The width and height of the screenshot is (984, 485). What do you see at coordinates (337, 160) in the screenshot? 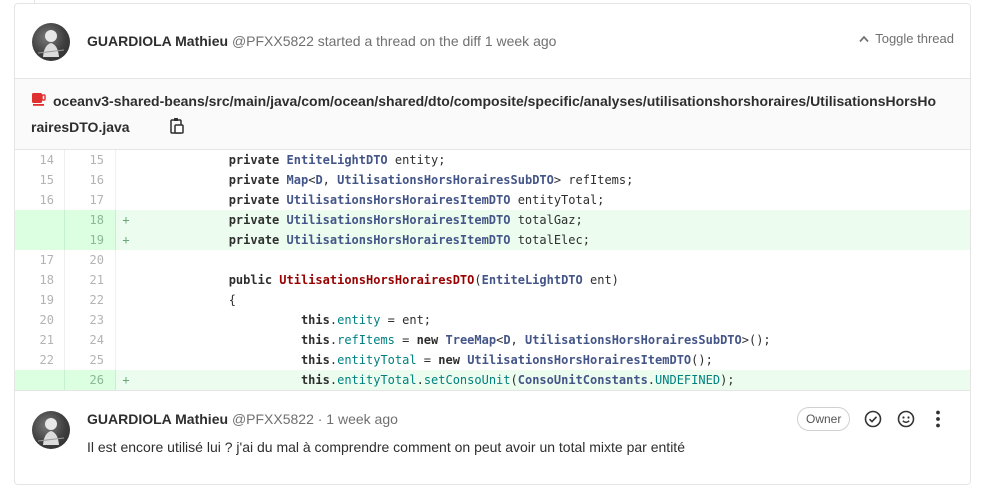
I see `code-token: EntiteLightDTO` at bounding box center [337, 160].